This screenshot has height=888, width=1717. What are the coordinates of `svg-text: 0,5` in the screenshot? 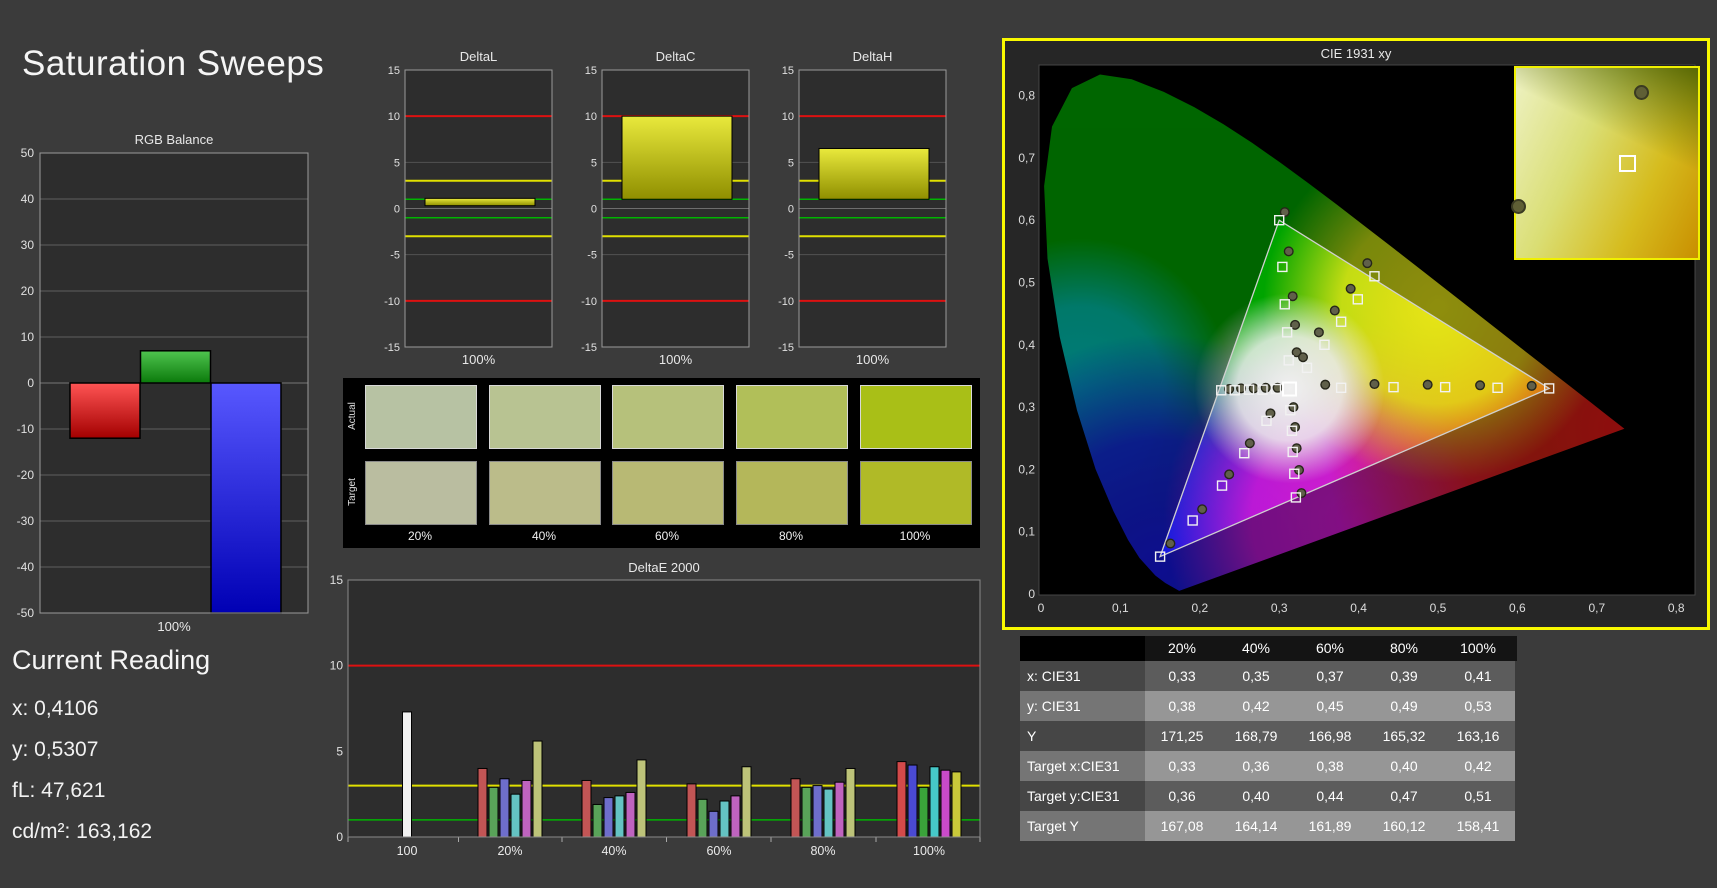 It's located at (1026, 283).